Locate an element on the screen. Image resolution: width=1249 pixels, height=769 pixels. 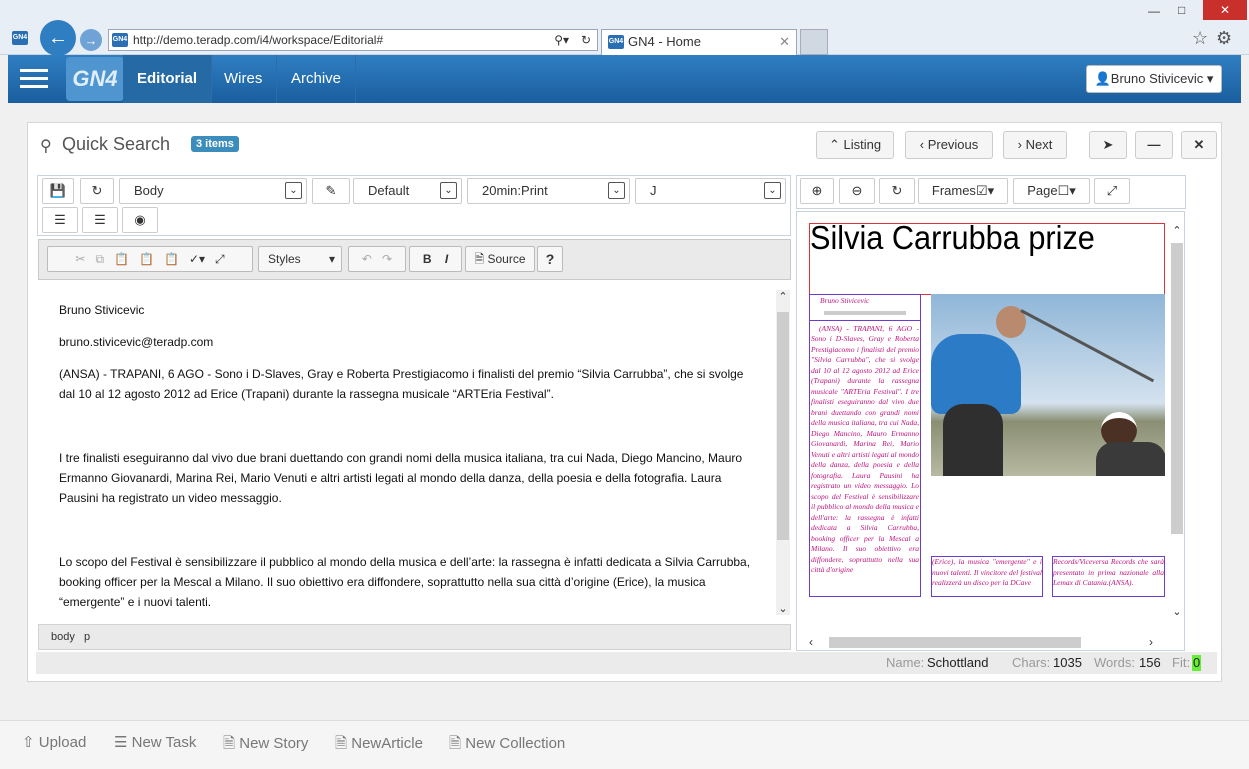
minimize-icon: — is located at coordinates (1154, 11).